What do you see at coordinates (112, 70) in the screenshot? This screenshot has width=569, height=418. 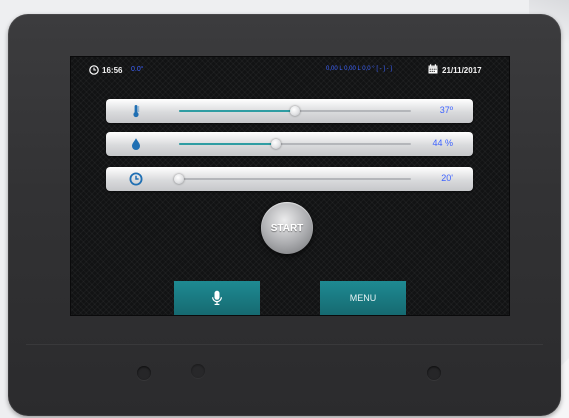 I see `clock-time: 16:56` at bounding box center [112, 70].